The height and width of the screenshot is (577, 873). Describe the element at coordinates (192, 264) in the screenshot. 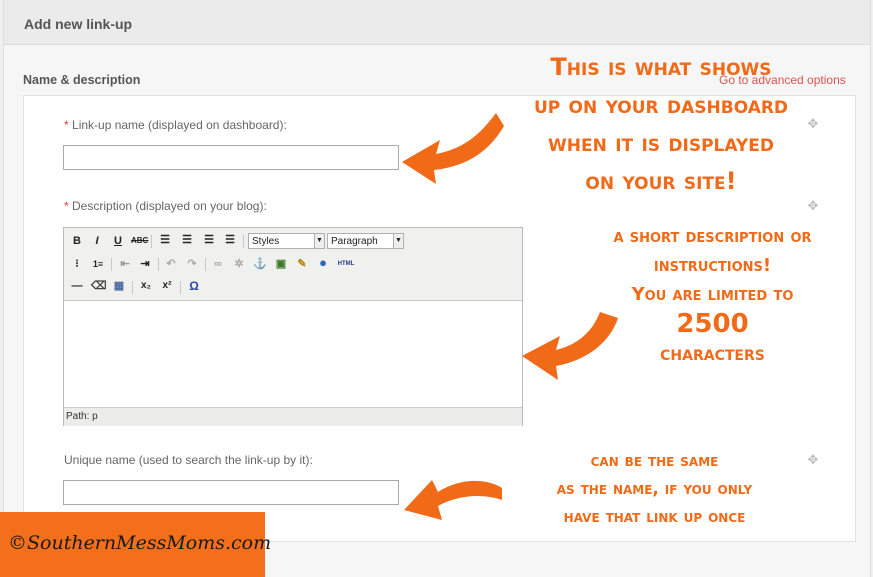

I see `redo-icon: ↷` at that location.